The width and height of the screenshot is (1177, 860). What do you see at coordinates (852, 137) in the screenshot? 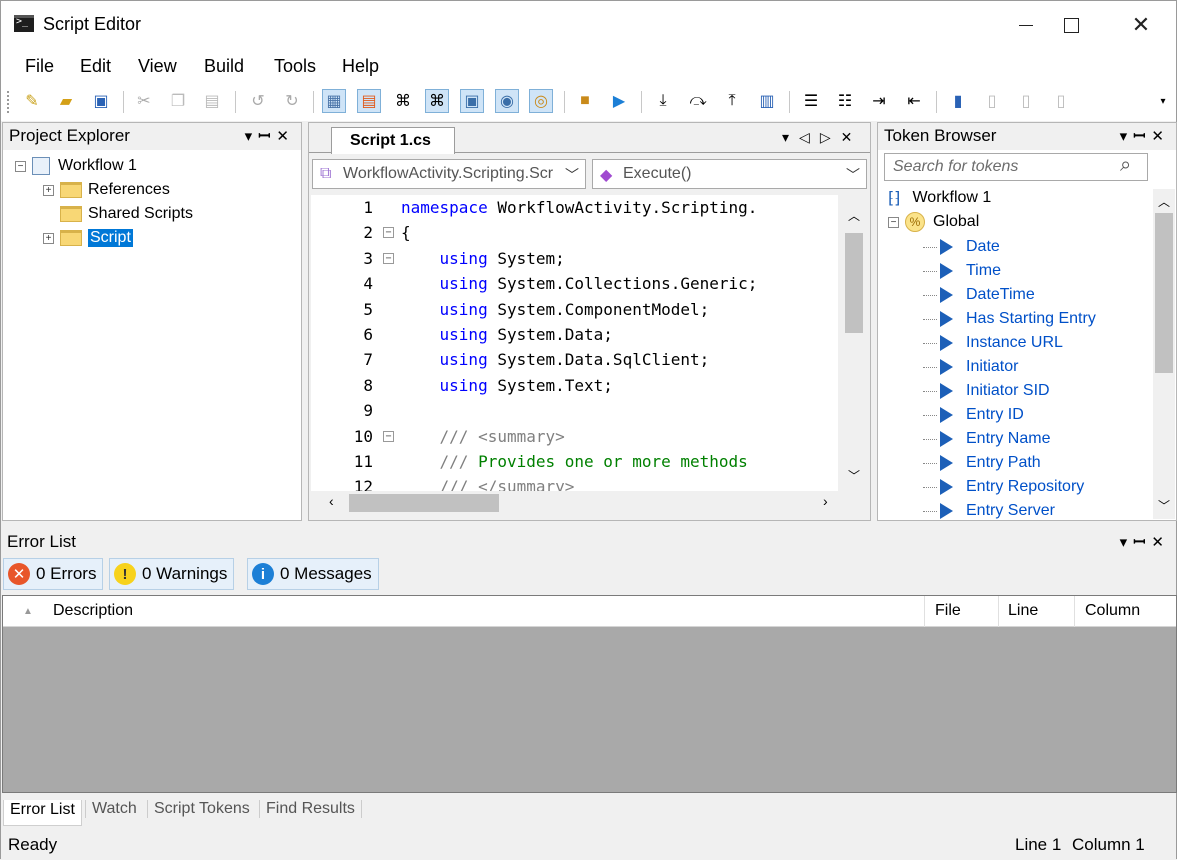
I see `close-tab-icon: ✕` at bounding box center [852, 137].